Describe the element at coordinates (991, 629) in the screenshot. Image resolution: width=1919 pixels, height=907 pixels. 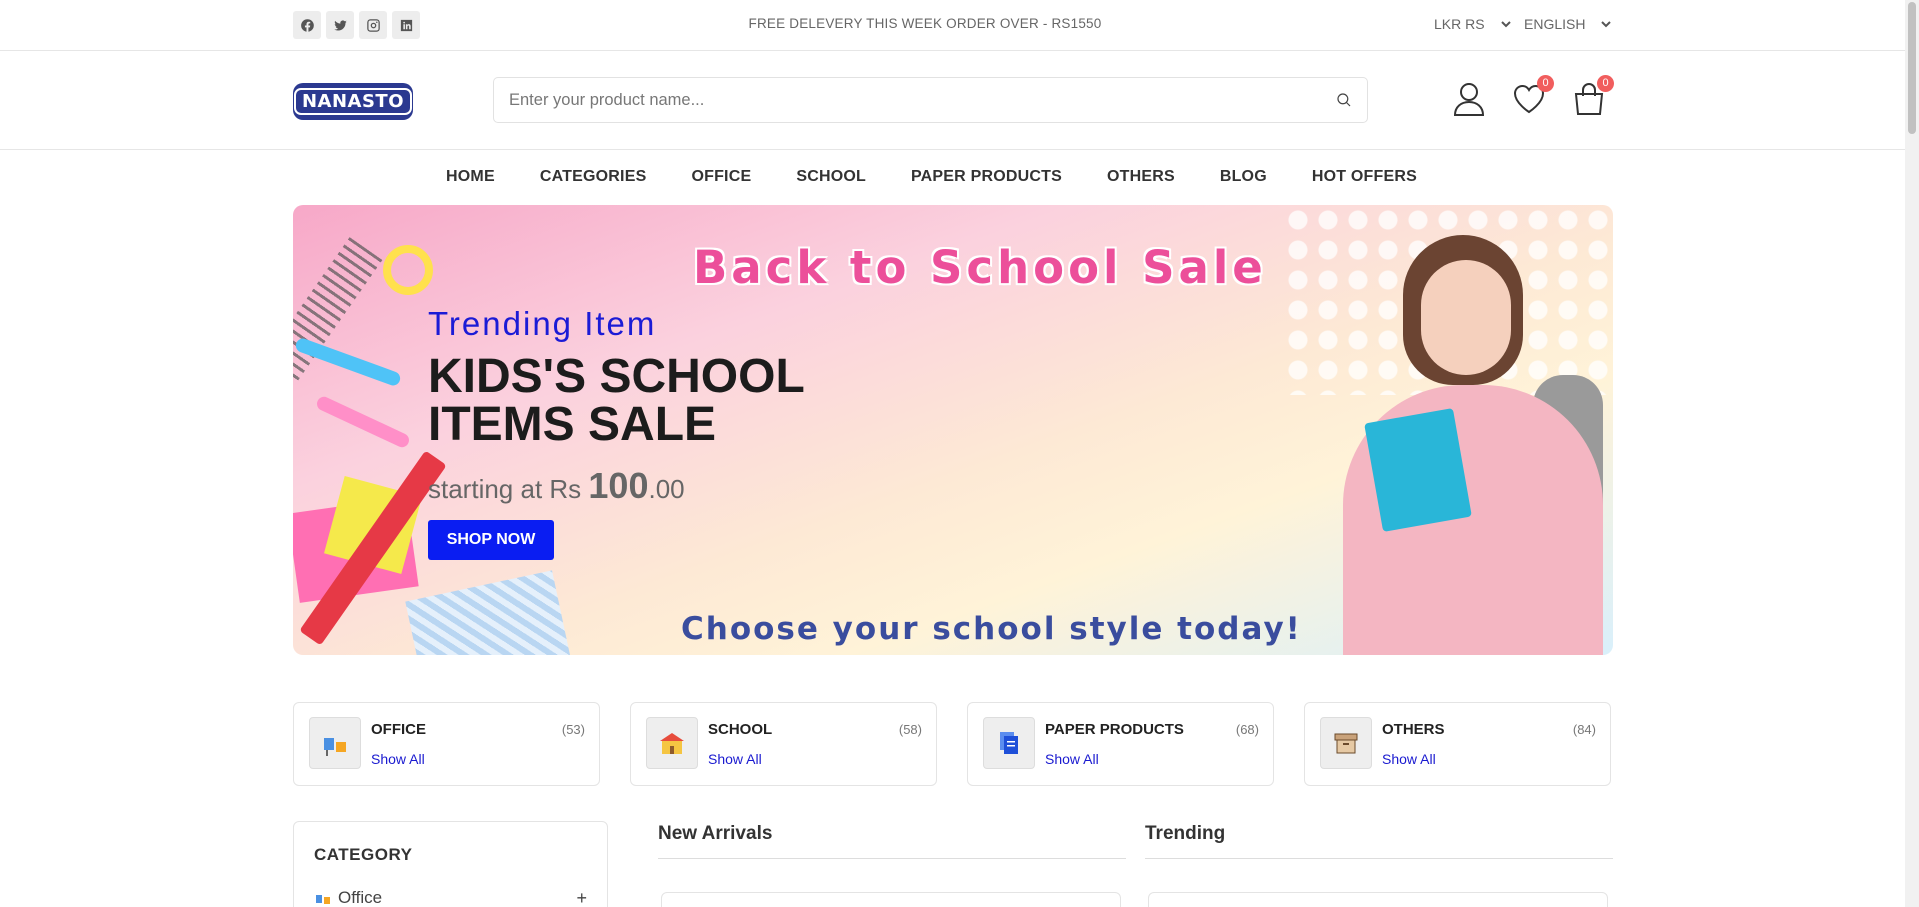
I see `hero-tagline: Choose your school style today!` at that location.